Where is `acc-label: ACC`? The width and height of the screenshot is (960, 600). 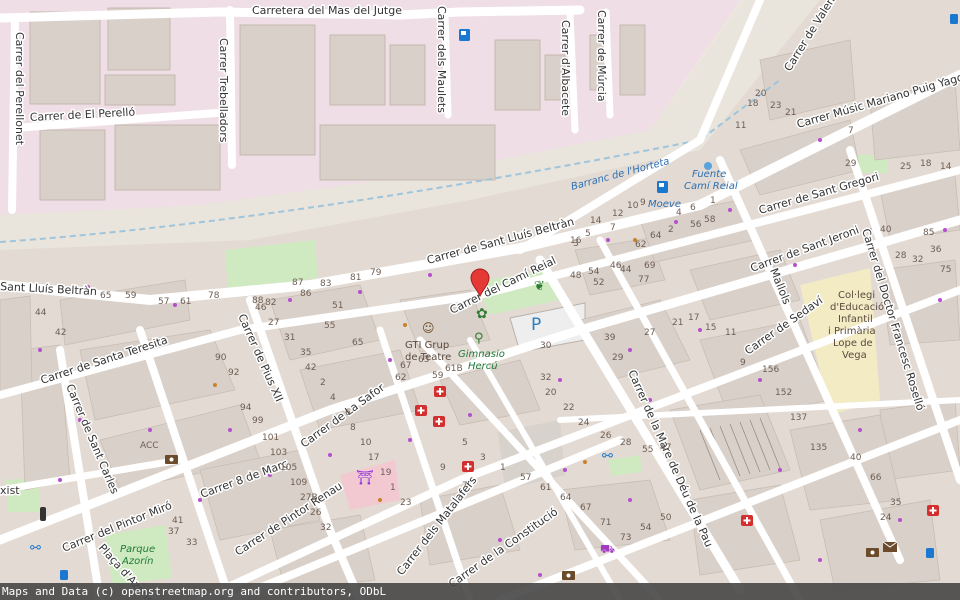
acc-label: ACC is located at coordinates (149, 446).